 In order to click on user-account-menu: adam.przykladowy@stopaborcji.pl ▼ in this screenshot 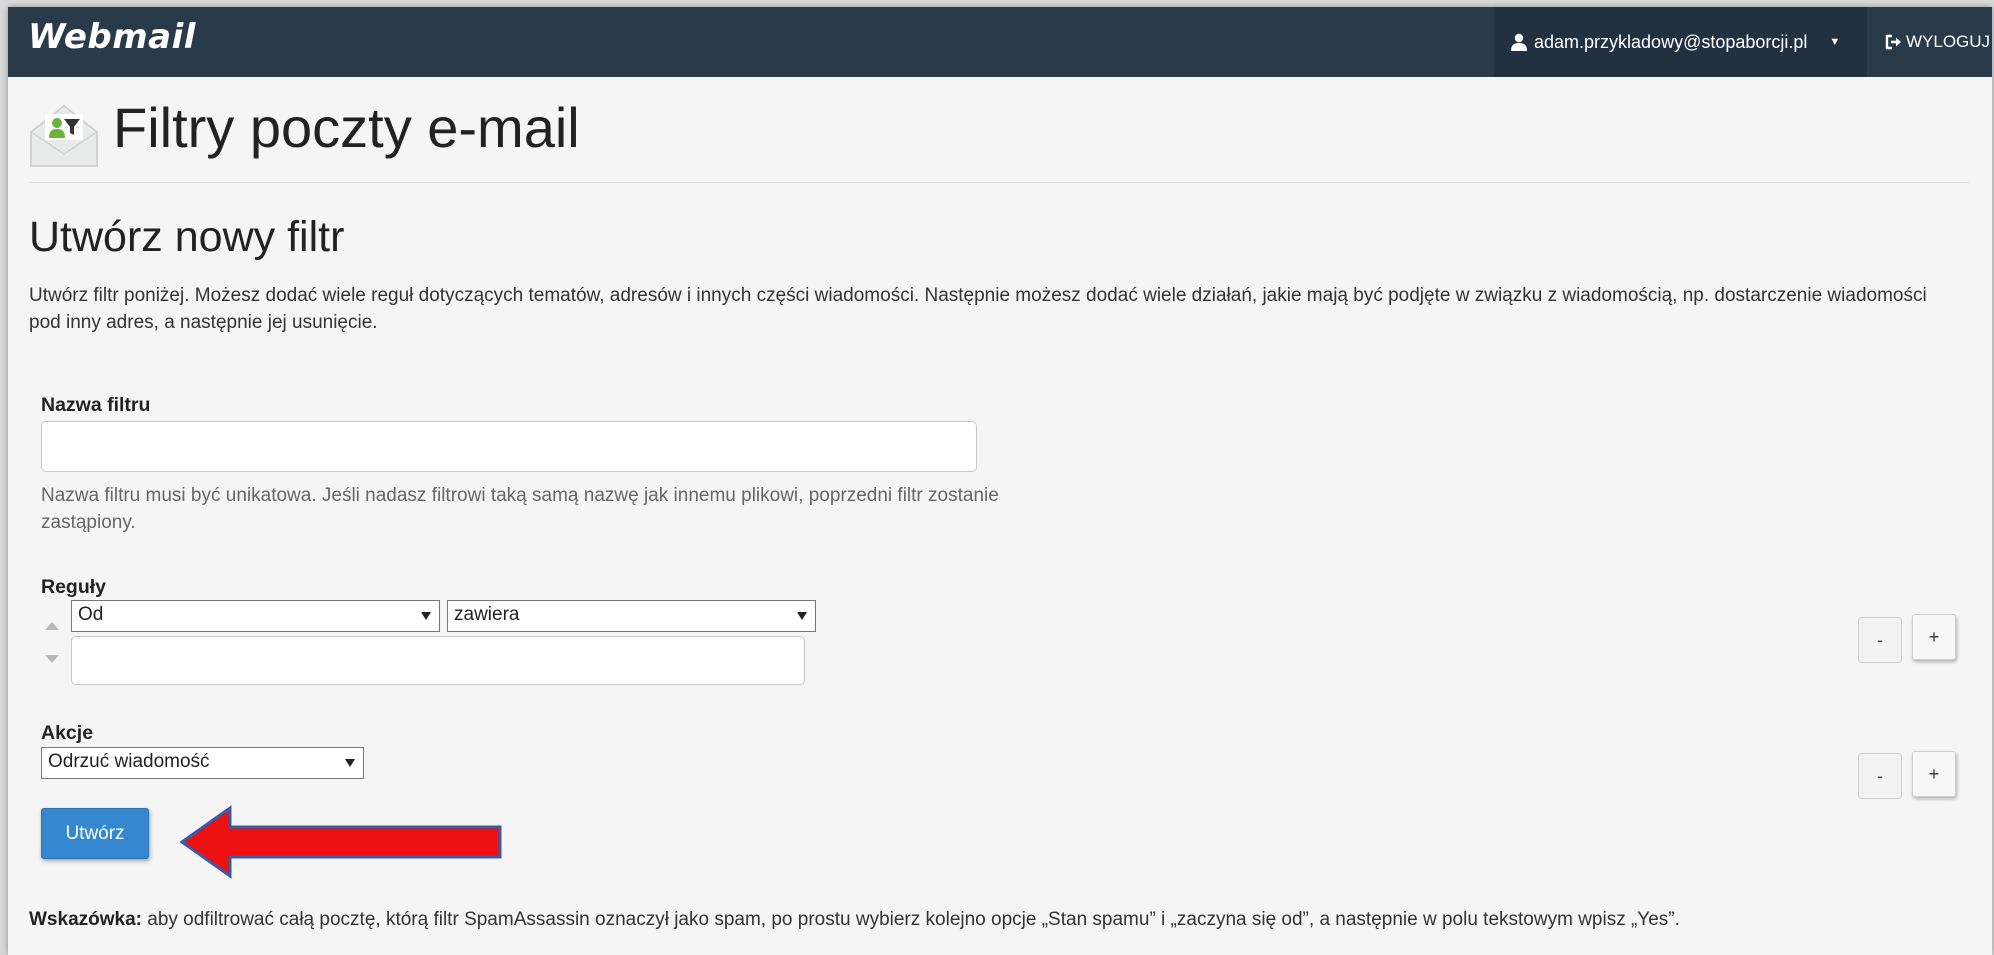, I will do `click(1680, 42)`.